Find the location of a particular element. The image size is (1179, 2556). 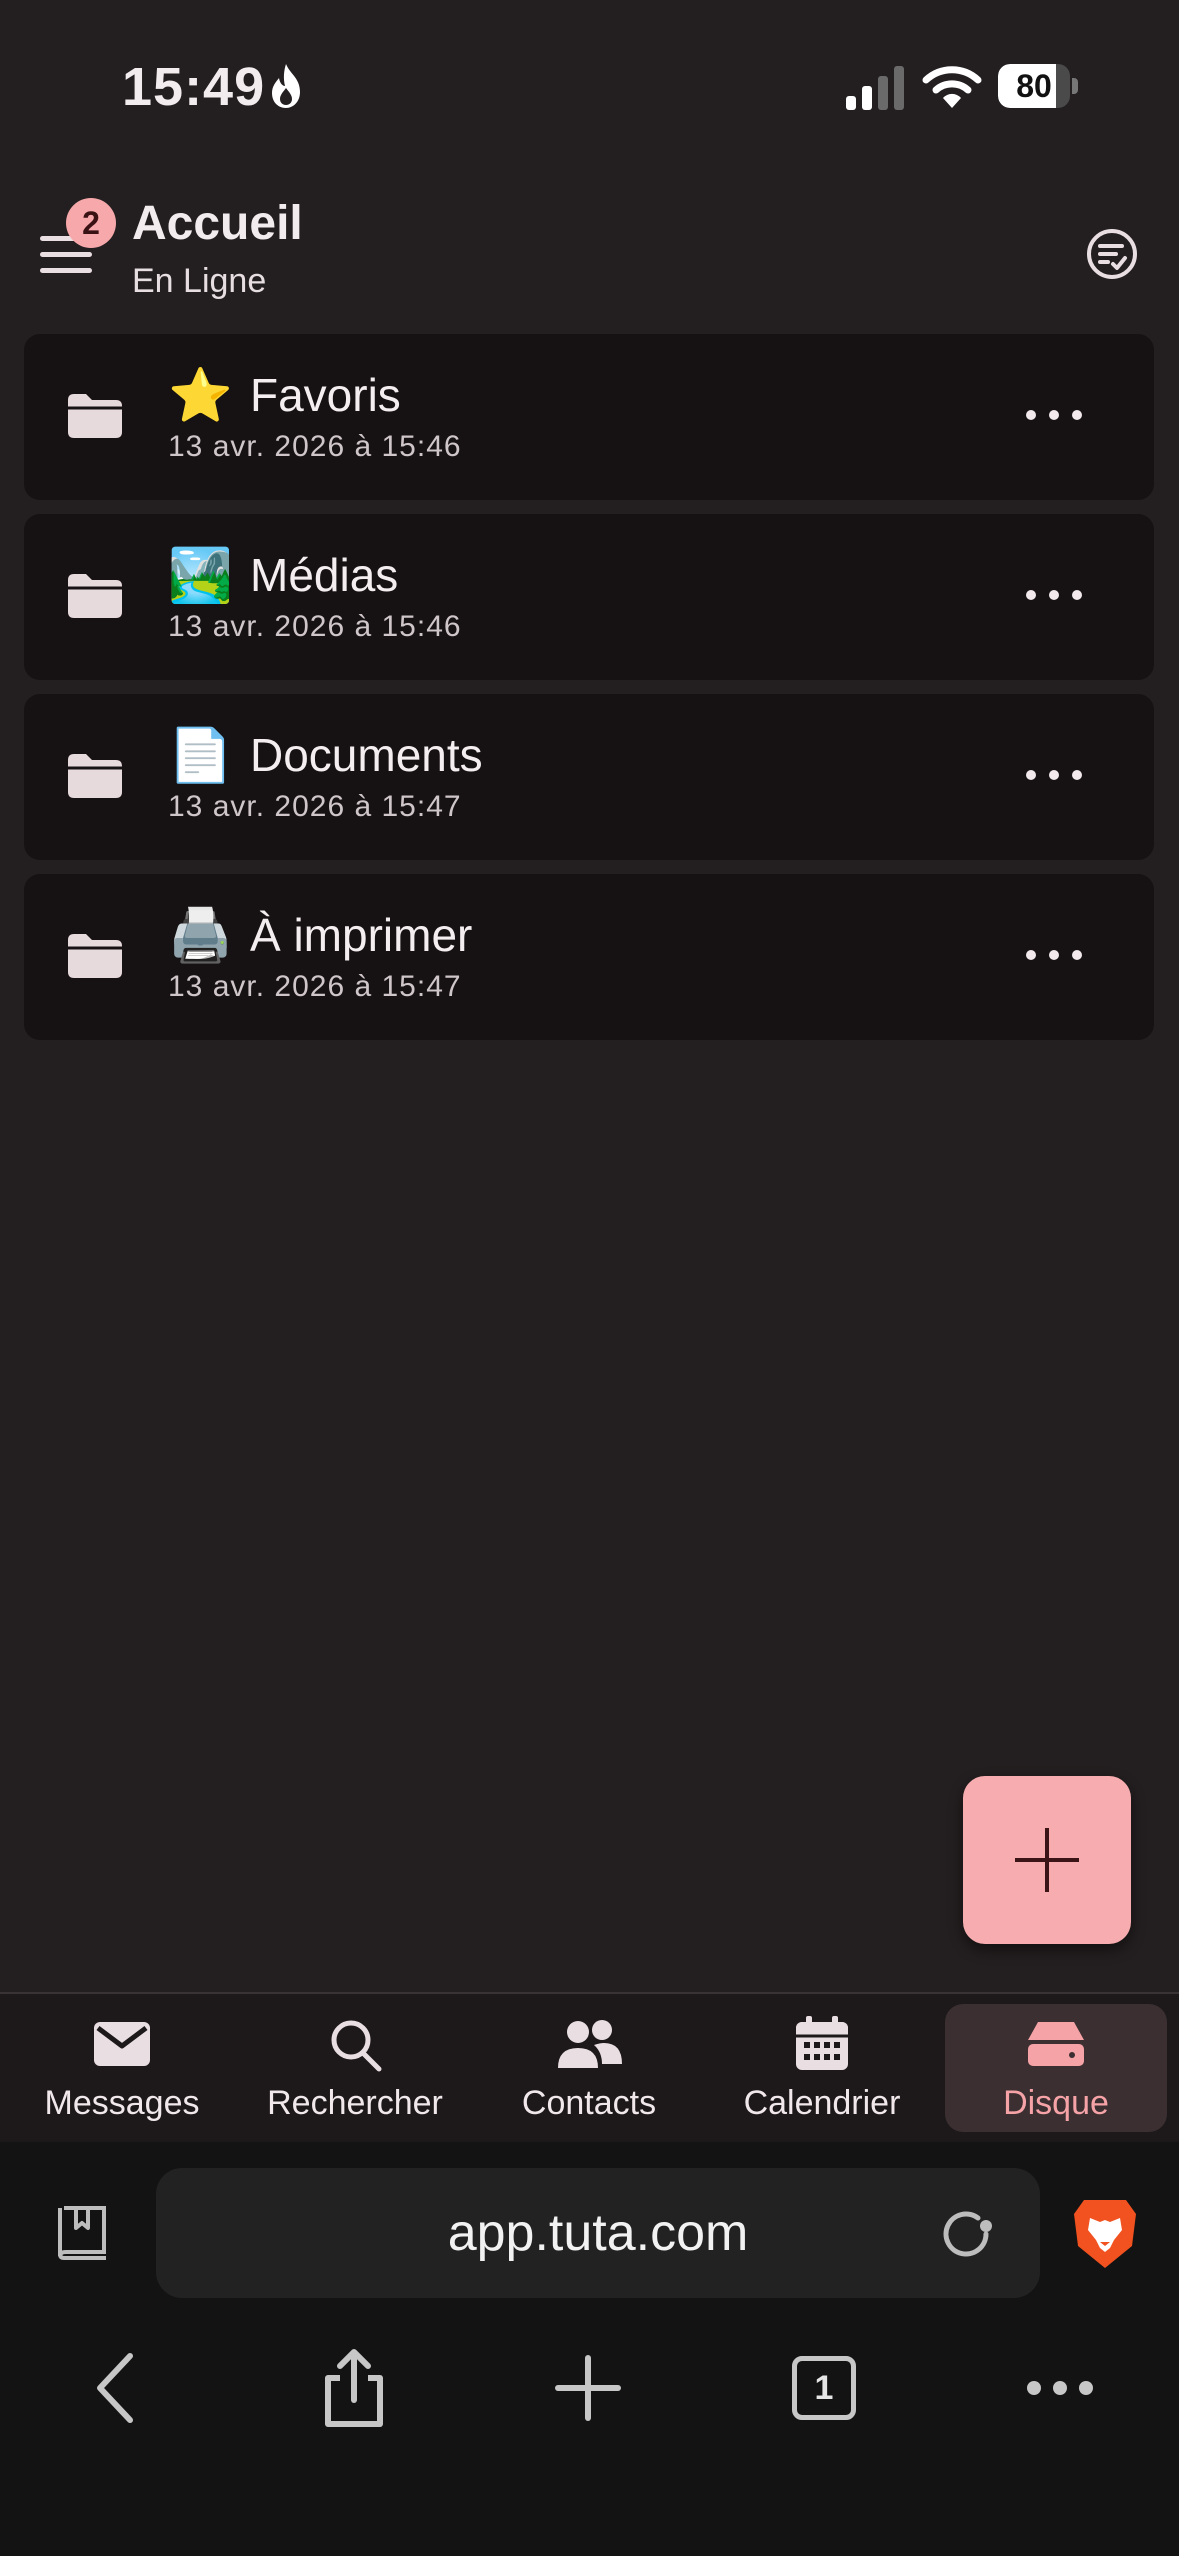

battery-level: 80 is located at coordinates (1034, 86).